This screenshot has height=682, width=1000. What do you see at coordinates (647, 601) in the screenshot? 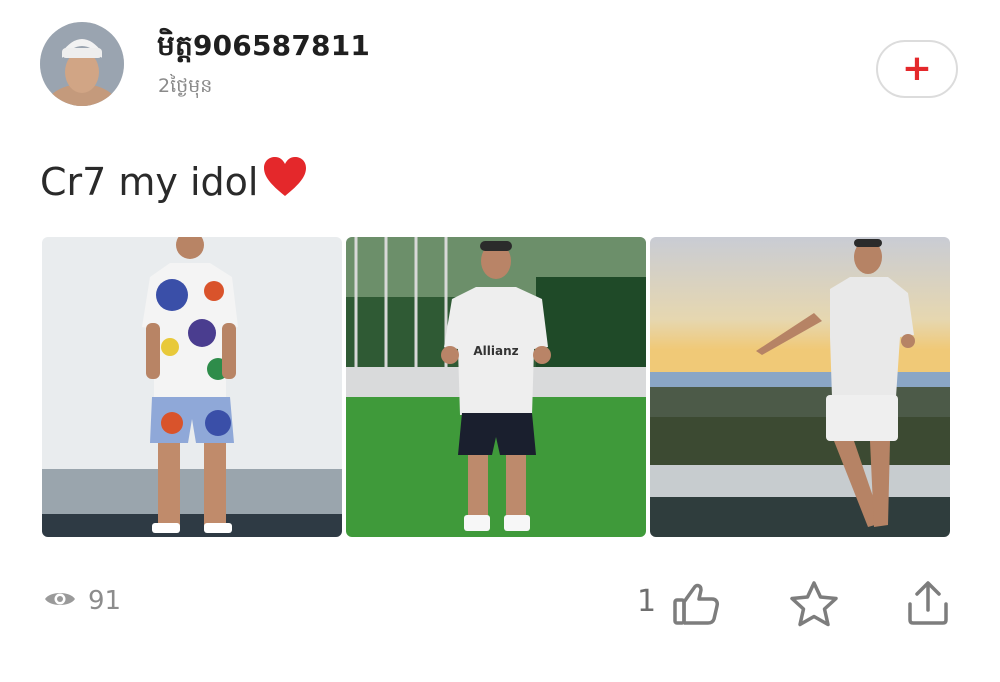
I see `like-count: 1` at bounding box center [647, 601].